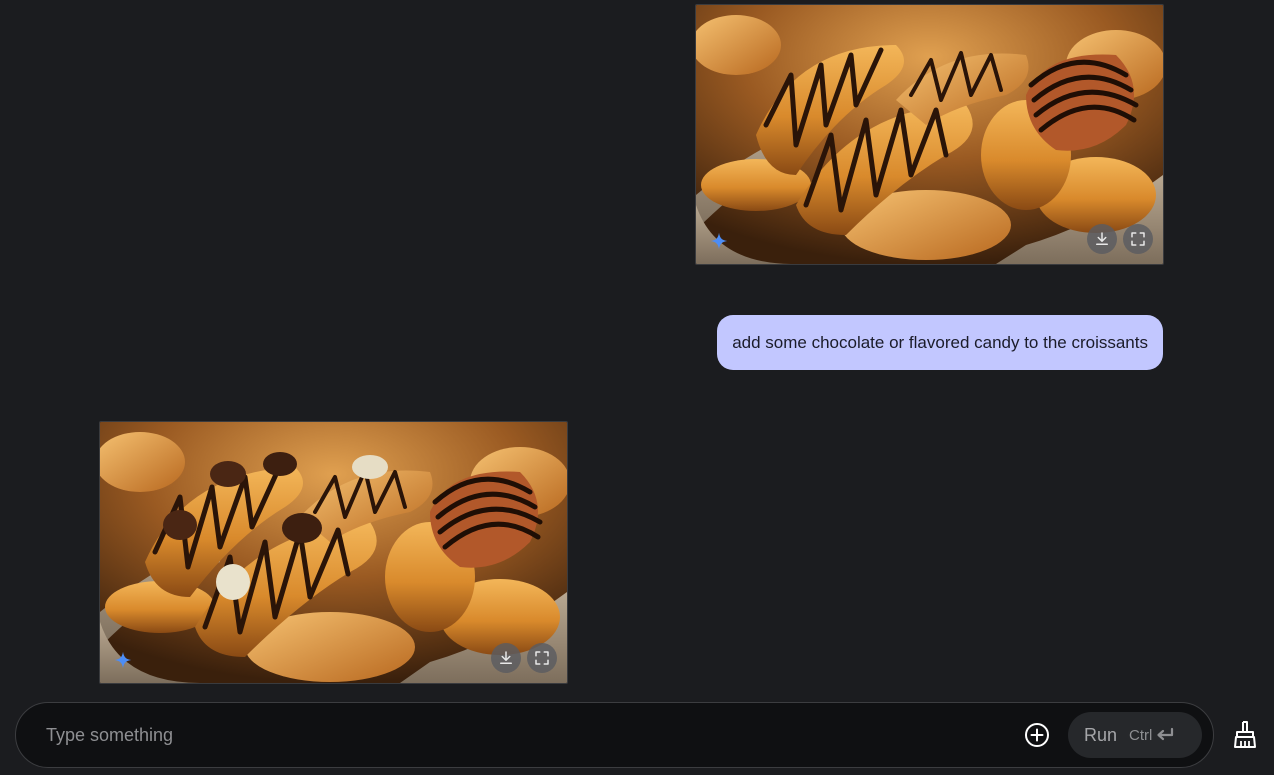  I want to click on prompt-input, so click(519, 735).